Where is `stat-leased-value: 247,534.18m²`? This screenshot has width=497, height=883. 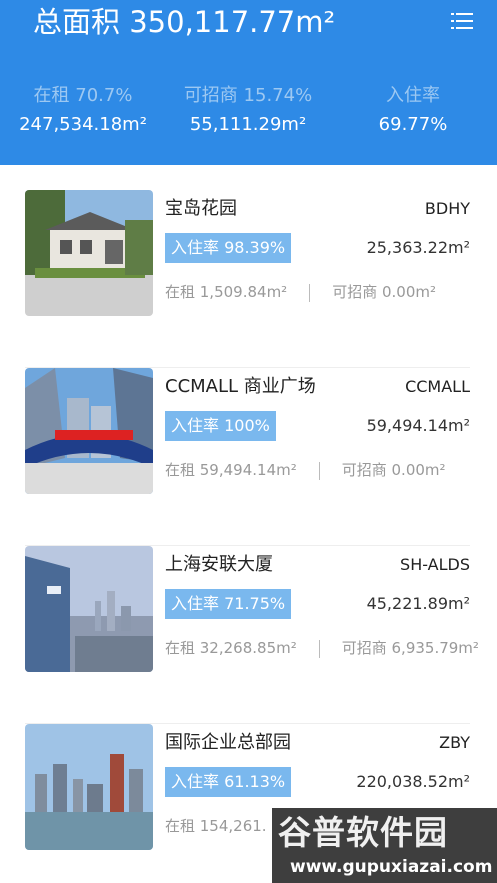
stat-leased-value: 247,534.18m² is located at coordinates (83, 124).